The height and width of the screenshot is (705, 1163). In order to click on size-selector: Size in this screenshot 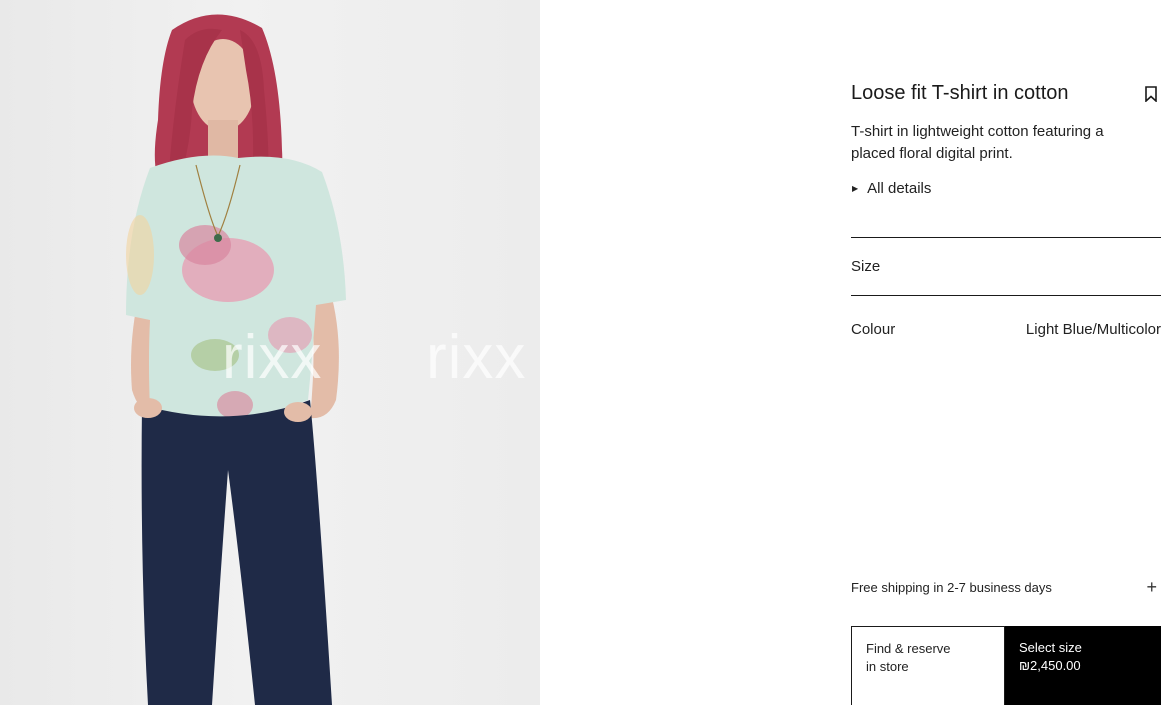, I will do `click(1006, 266)`.